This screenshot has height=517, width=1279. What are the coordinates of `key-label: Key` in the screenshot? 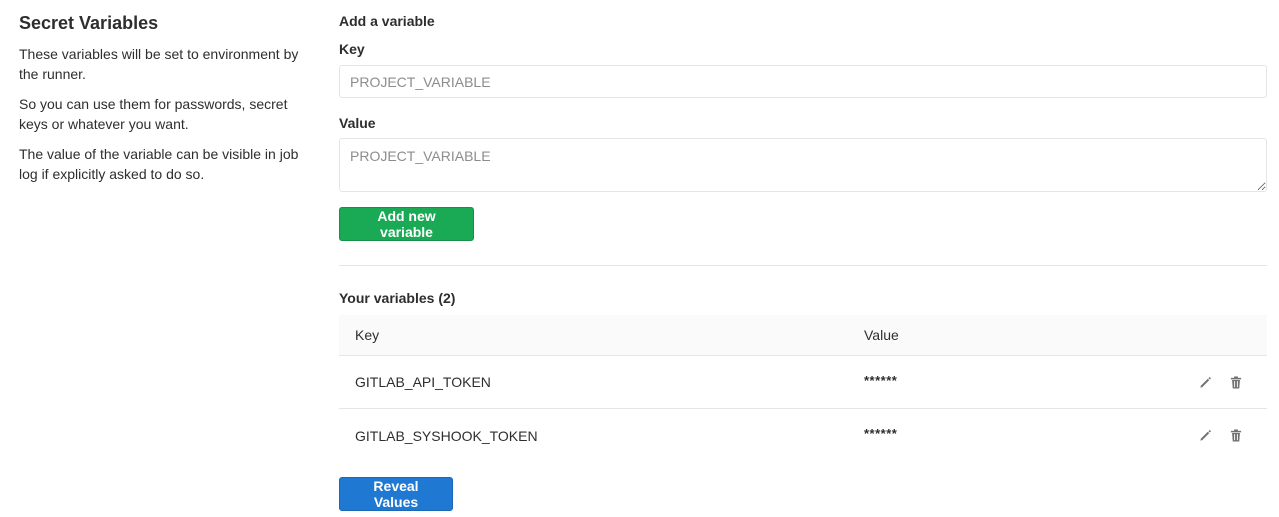 It's located at (352, 49).